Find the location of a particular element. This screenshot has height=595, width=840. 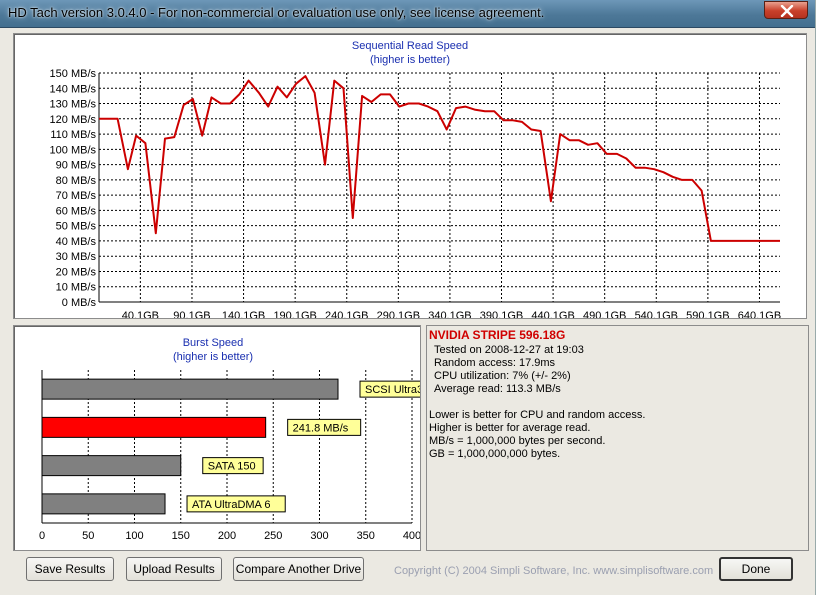

save-results-label: Save Results is located at coordinates (70, 569).